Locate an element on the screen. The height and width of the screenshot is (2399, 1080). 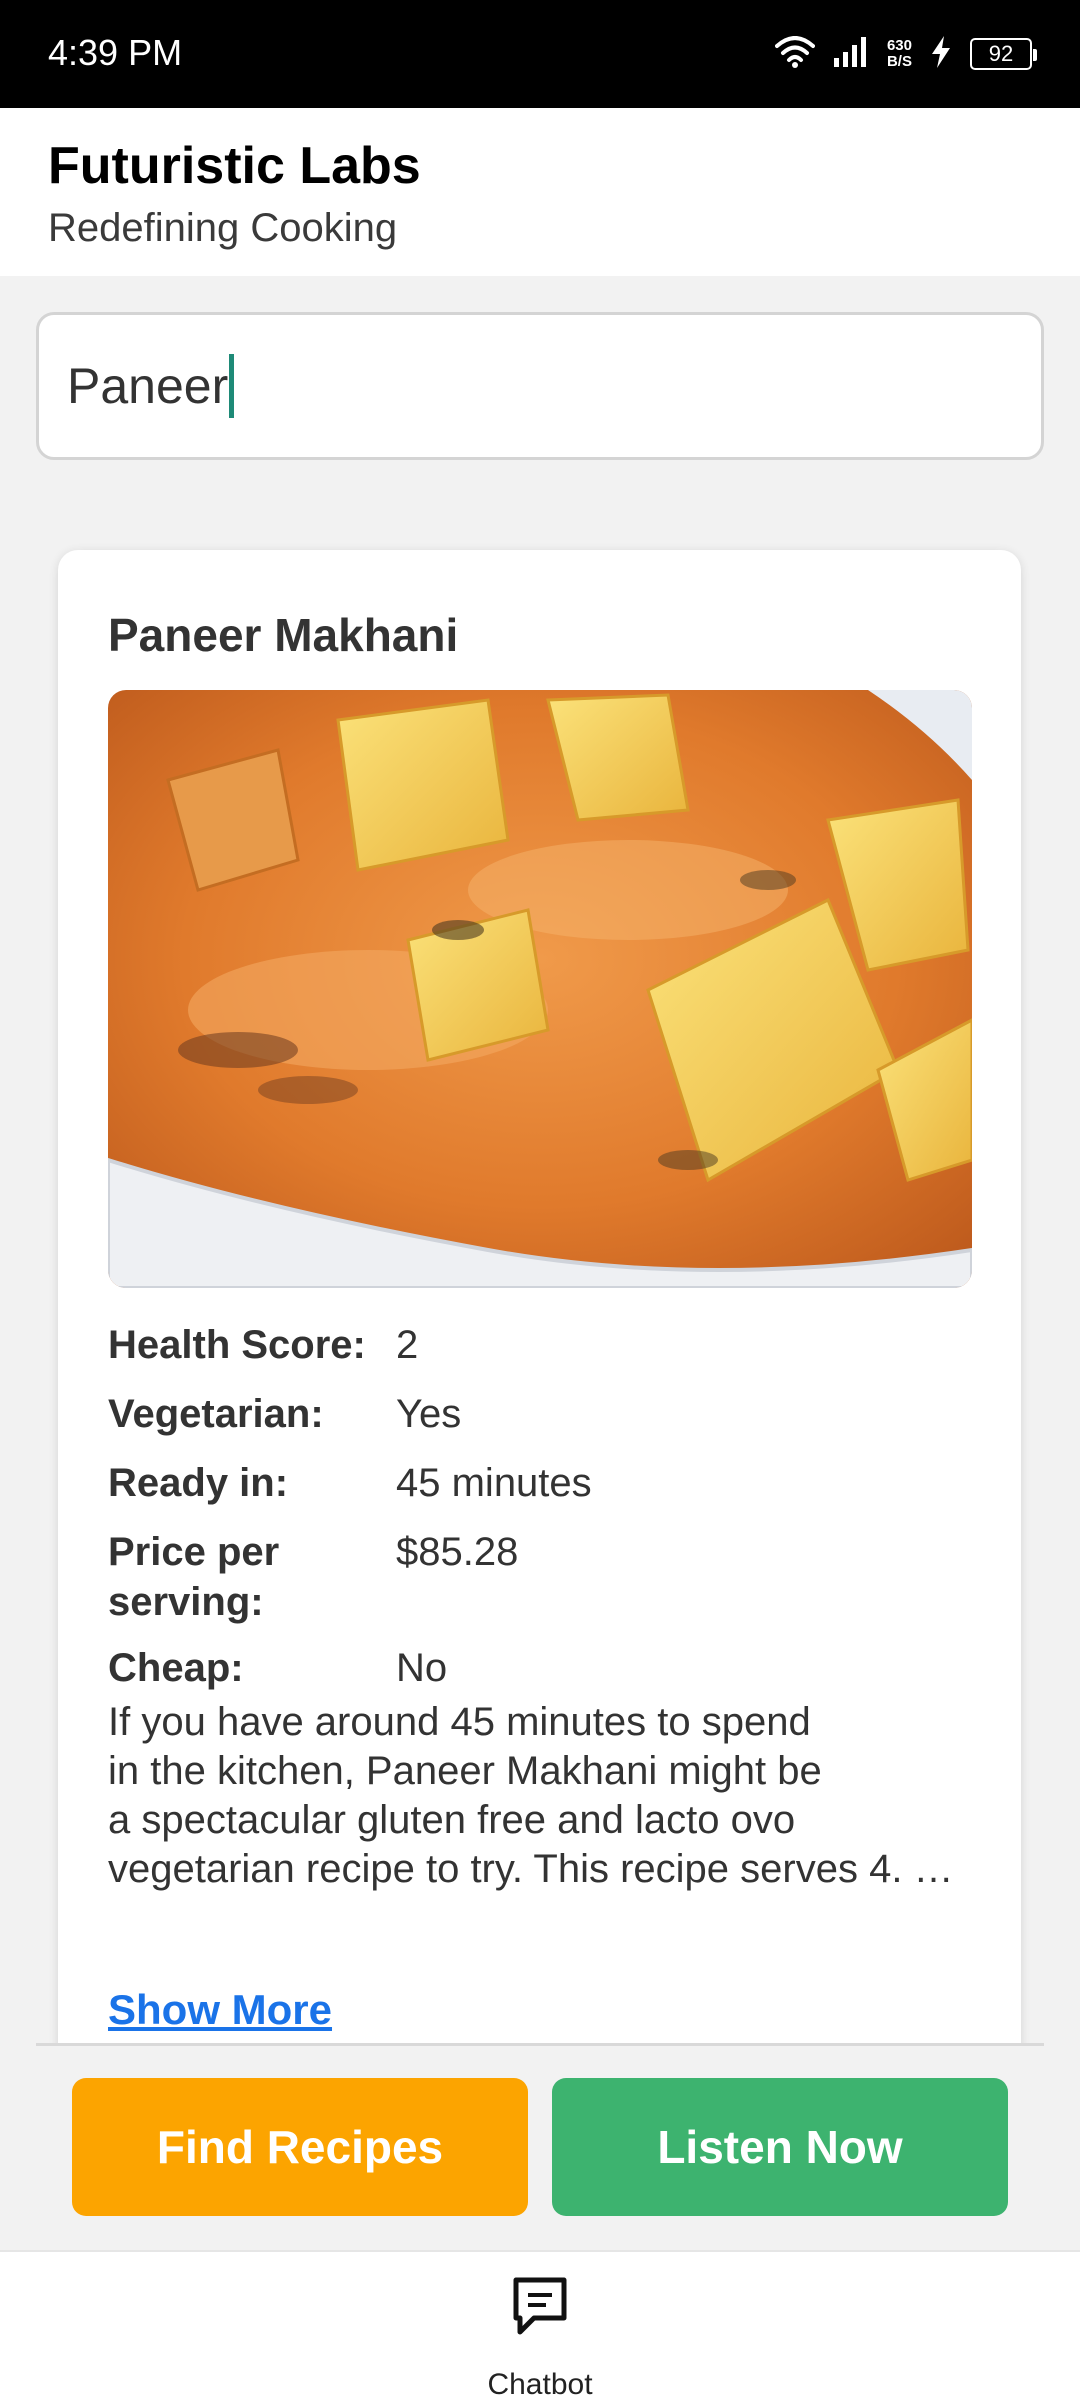
net-speed: 630 B/S is located at coordinates (899, 54).